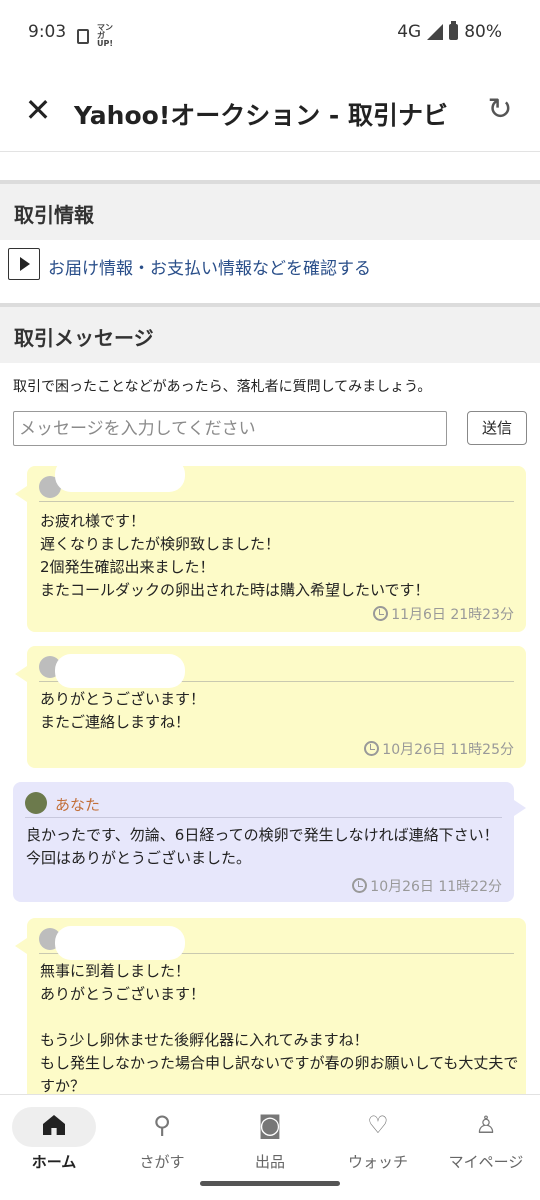  I want to click on refresh-button: ↻, so click(500, 110).